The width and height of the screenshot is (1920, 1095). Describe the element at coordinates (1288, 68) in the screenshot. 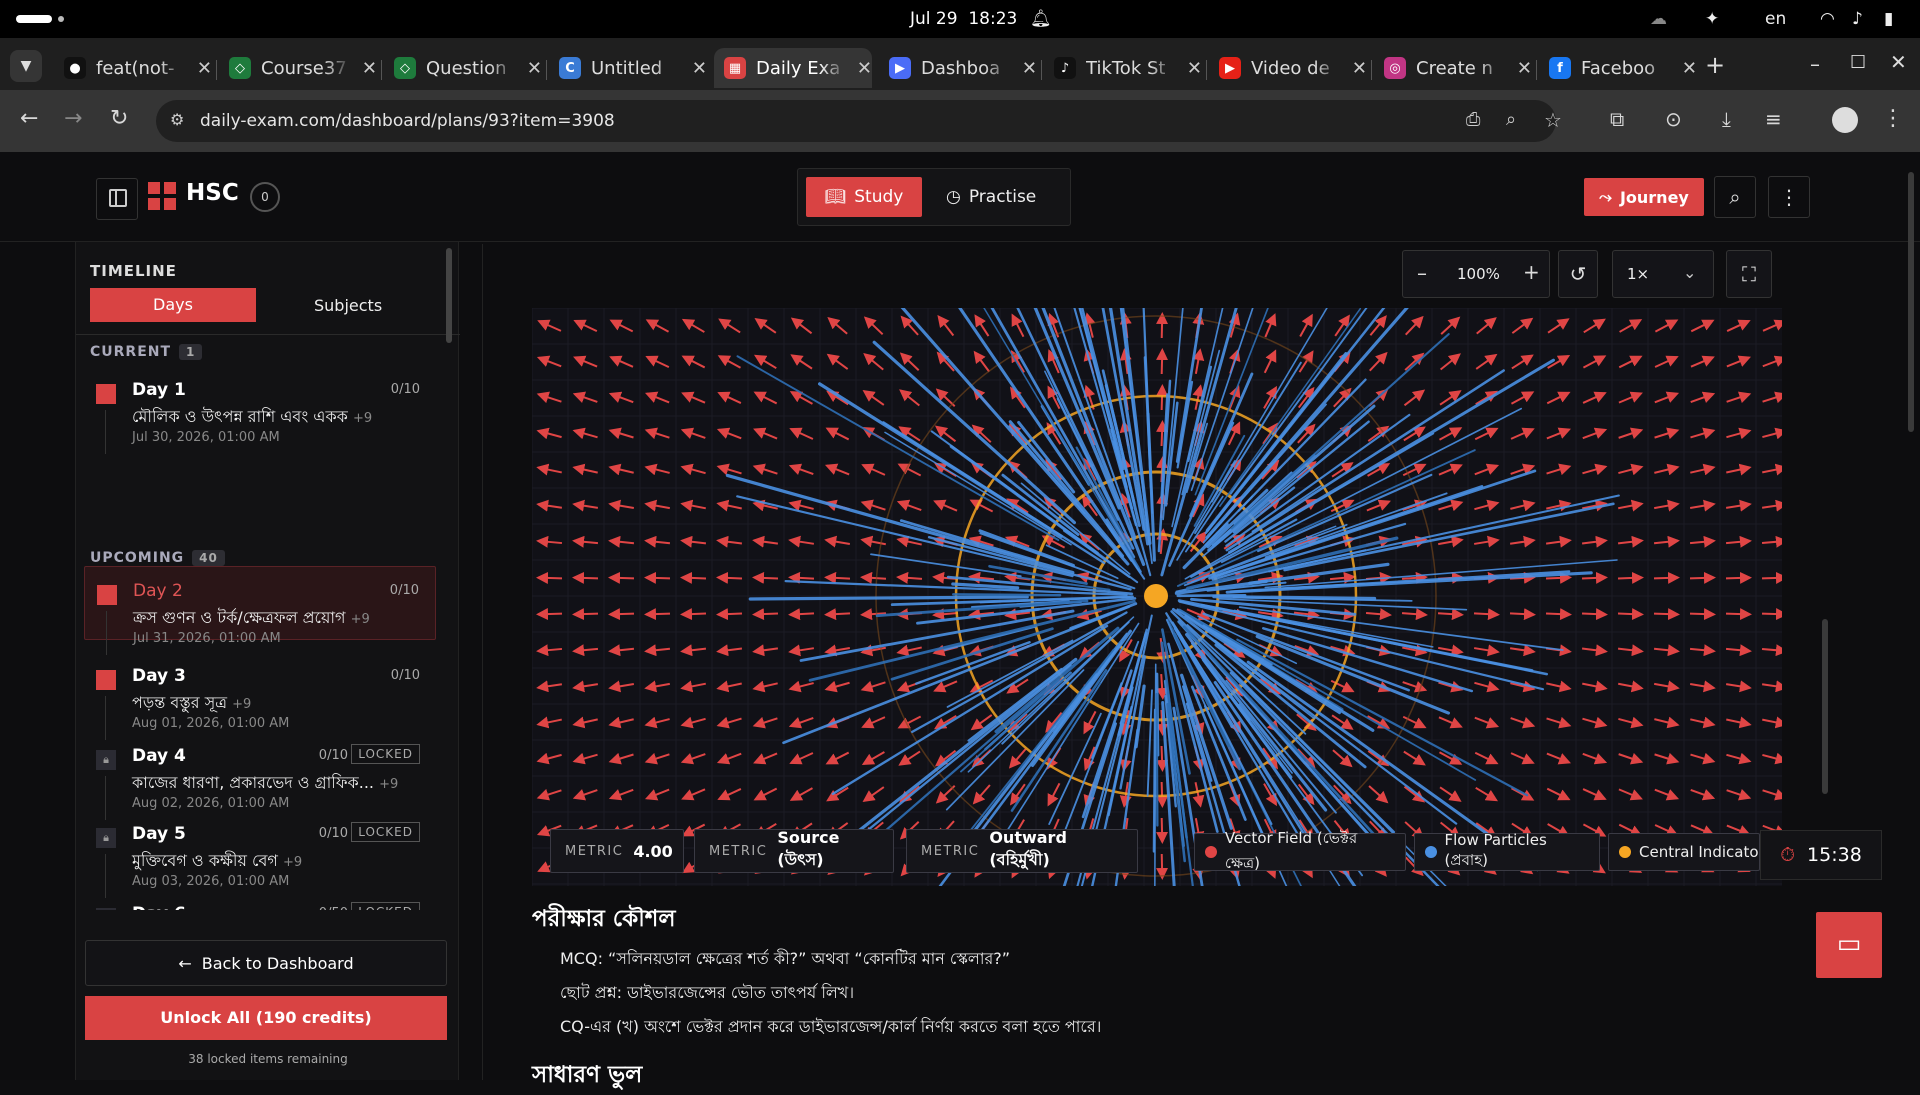

I see `browser-tab: ▶ Video de ✕` at that location.